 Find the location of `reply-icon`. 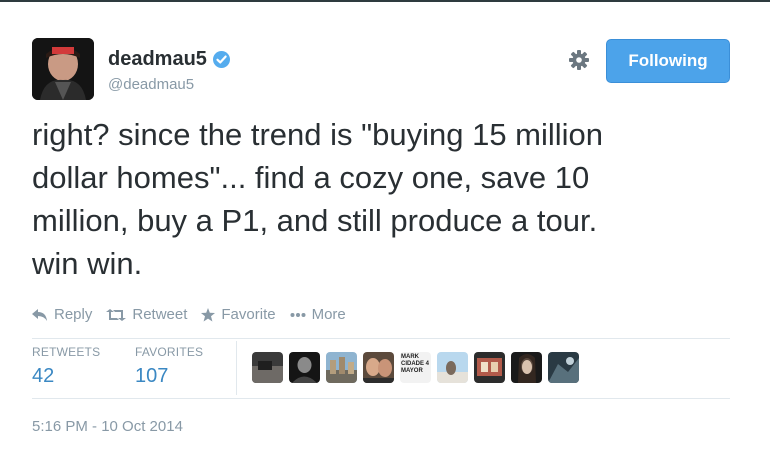

reply-icon is located at coordinates (40, 314).